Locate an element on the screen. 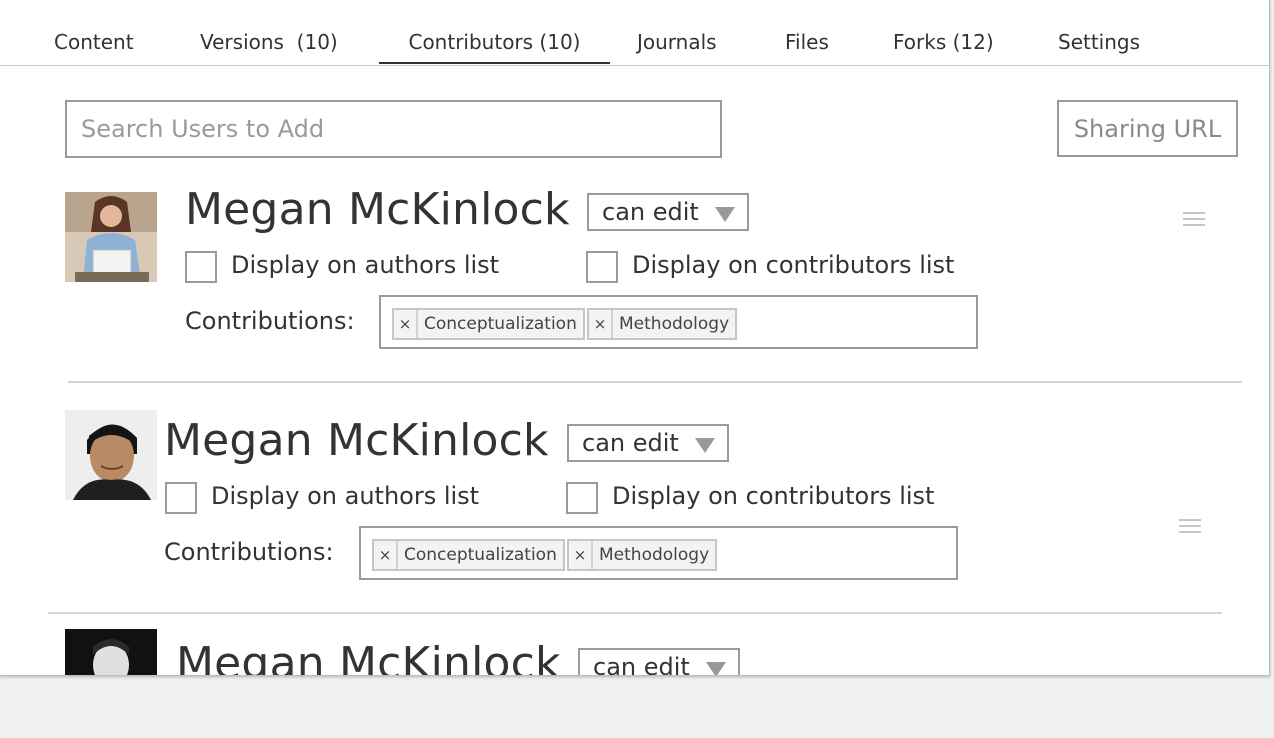 Image resolution: width=1274 pixels, height=738 pixels. search-users-input is located at coordinates (393, 129).